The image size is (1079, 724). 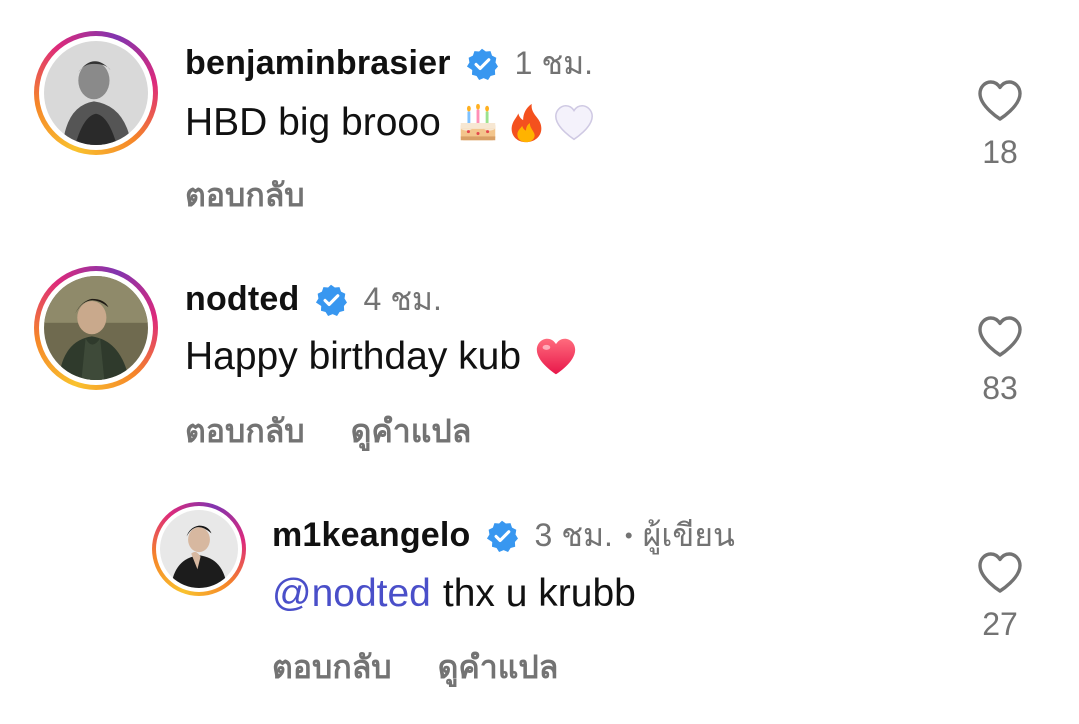 What do you see at coordinates (574, 123) in the screenshot?
I see `white-heart-emoji` at bounding box center [574, 123].